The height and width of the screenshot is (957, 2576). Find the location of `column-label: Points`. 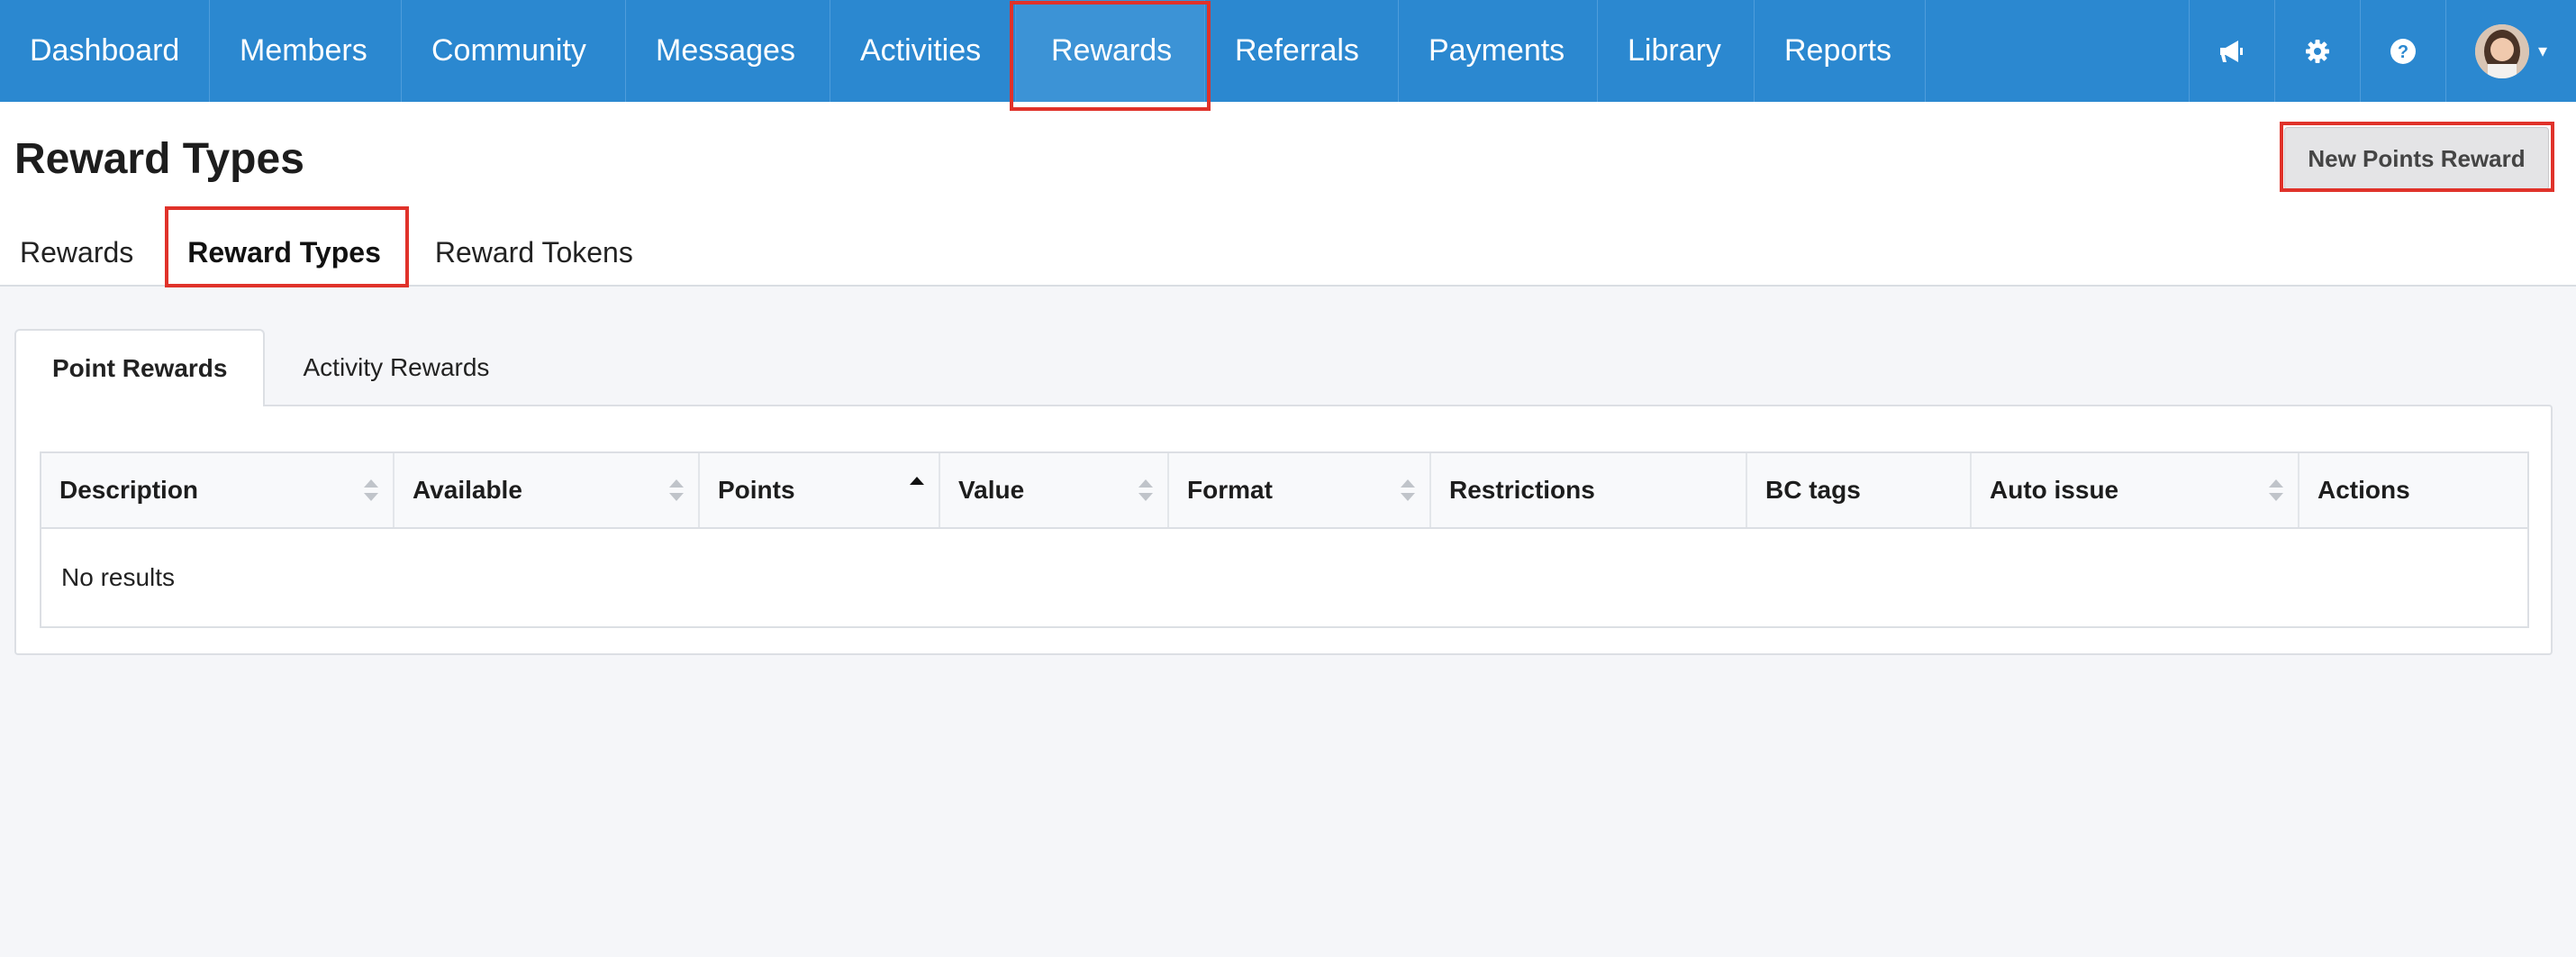

column-label: Points is located at coordinates (756, 490).